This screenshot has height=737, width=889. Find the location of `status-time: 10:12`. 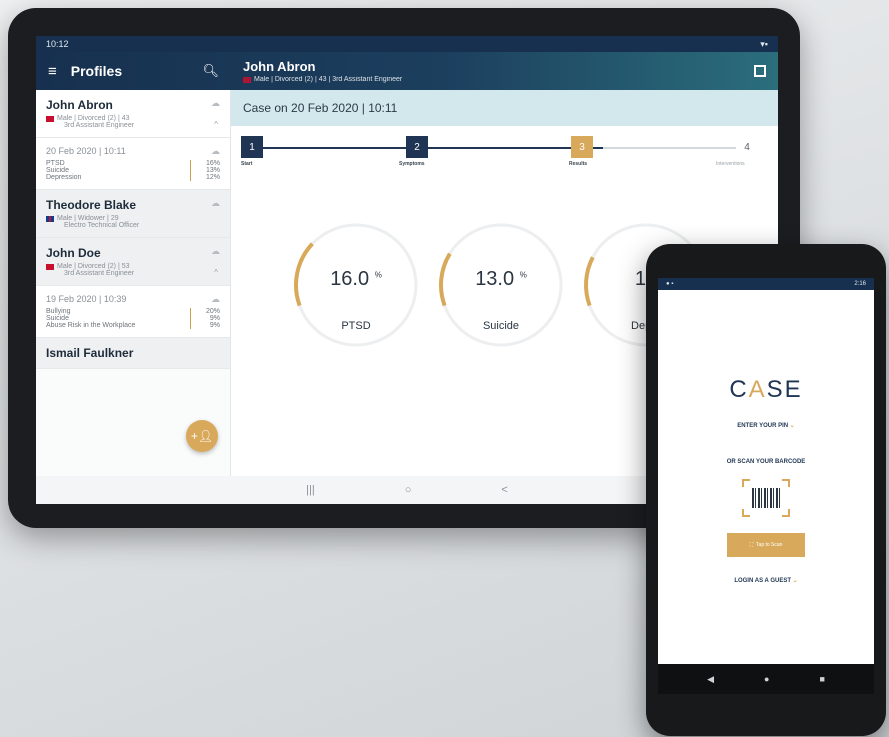

status-time: 10:12 is located at coordinates (57, 44).